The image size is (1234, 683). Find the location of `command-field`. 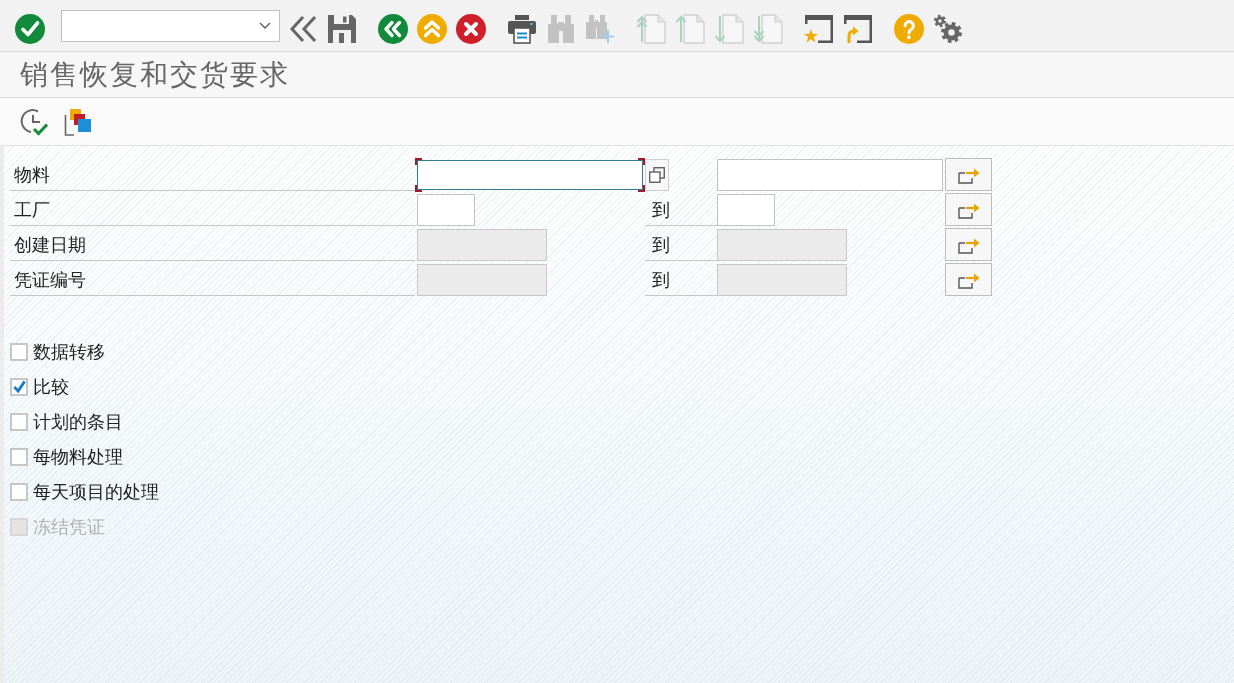

command-field is located at coordinates (170, 25).